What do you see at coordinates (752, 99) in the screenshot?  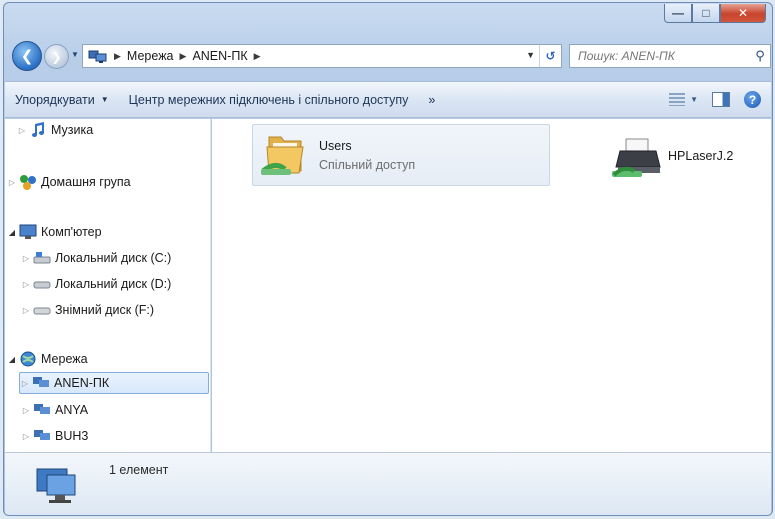 I see `help-icon: ?` at bounding box center [752, 99].